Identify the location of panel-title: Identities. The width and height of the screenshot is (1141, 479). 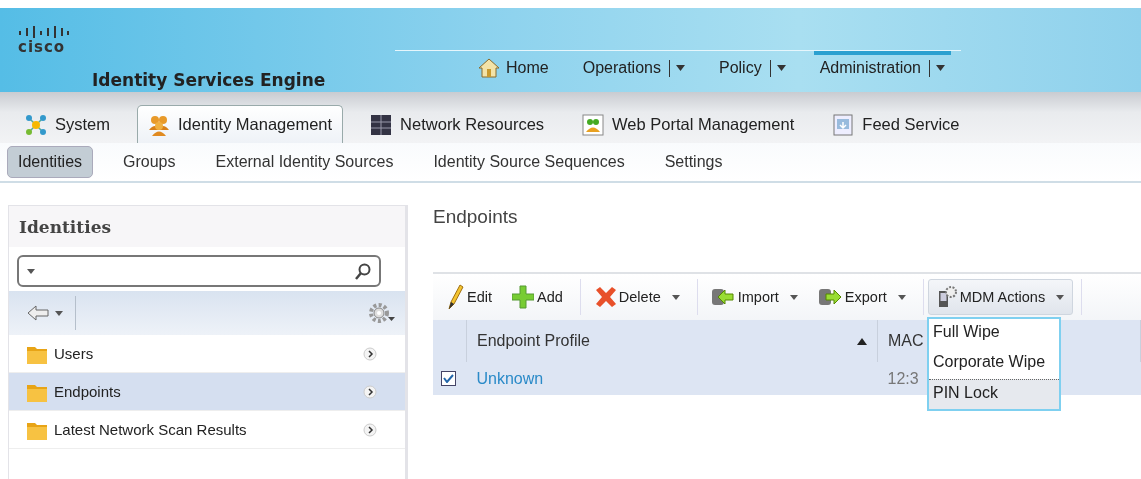
(65, 226).